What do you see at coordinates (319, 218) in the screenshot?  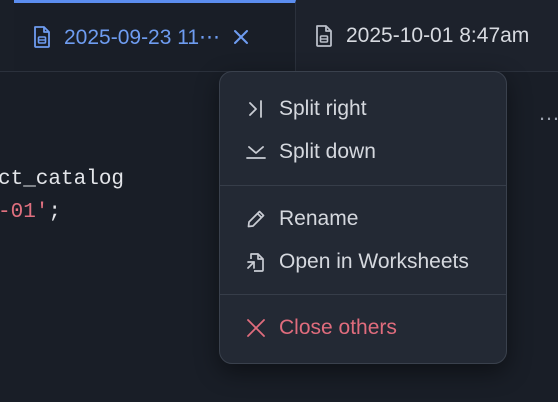 I see `menu-item-label: Rename` at bounding box center [319, 218].